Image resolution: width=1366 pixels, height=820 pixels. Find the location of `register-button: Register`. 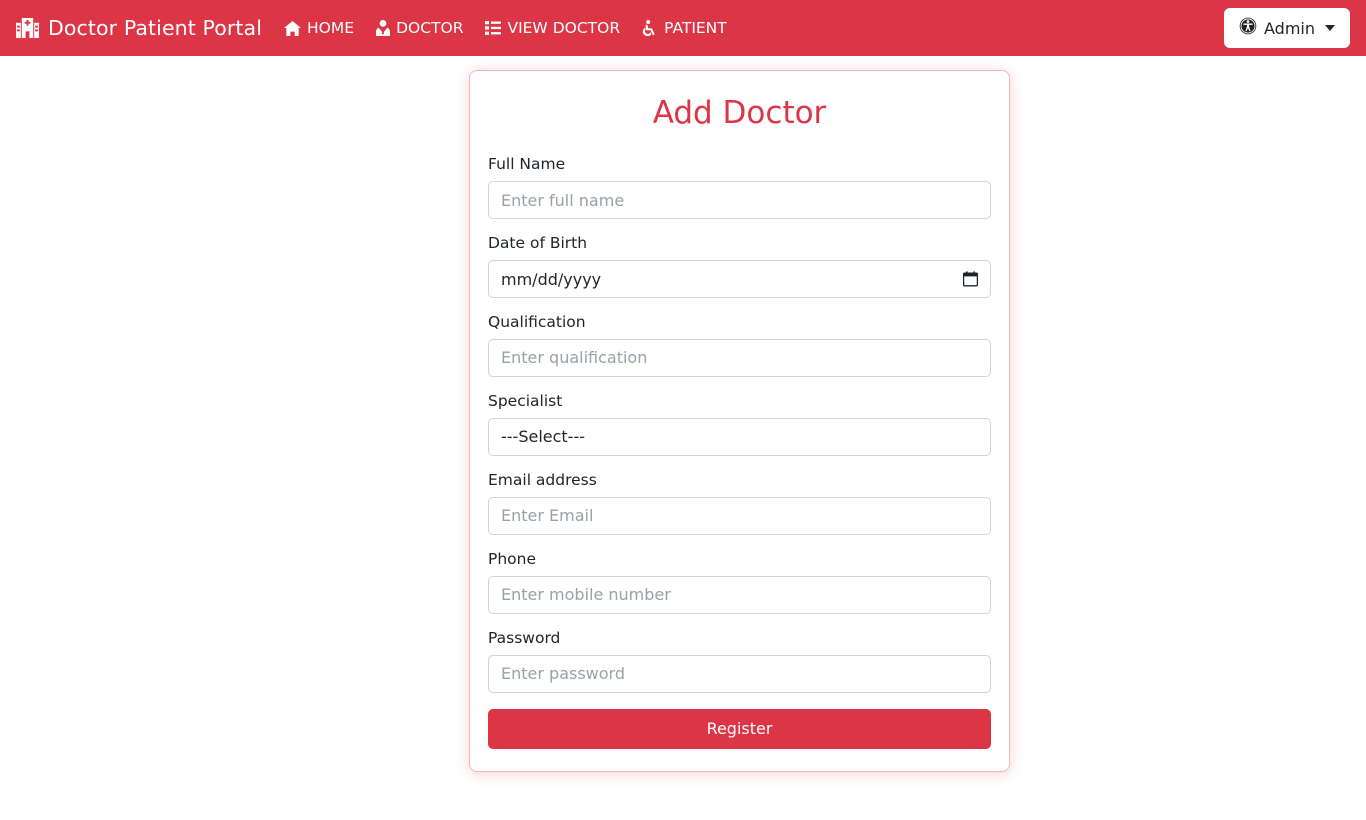

register-button: Register is located at coordinates (739, 728).